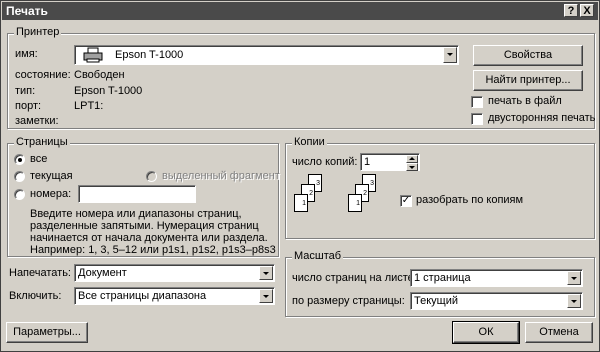 This screenshot has width=600, height=352. Describe the element at coordinates (390, 162) in the screenshot. I see `copies-count-input: 1` at that location.